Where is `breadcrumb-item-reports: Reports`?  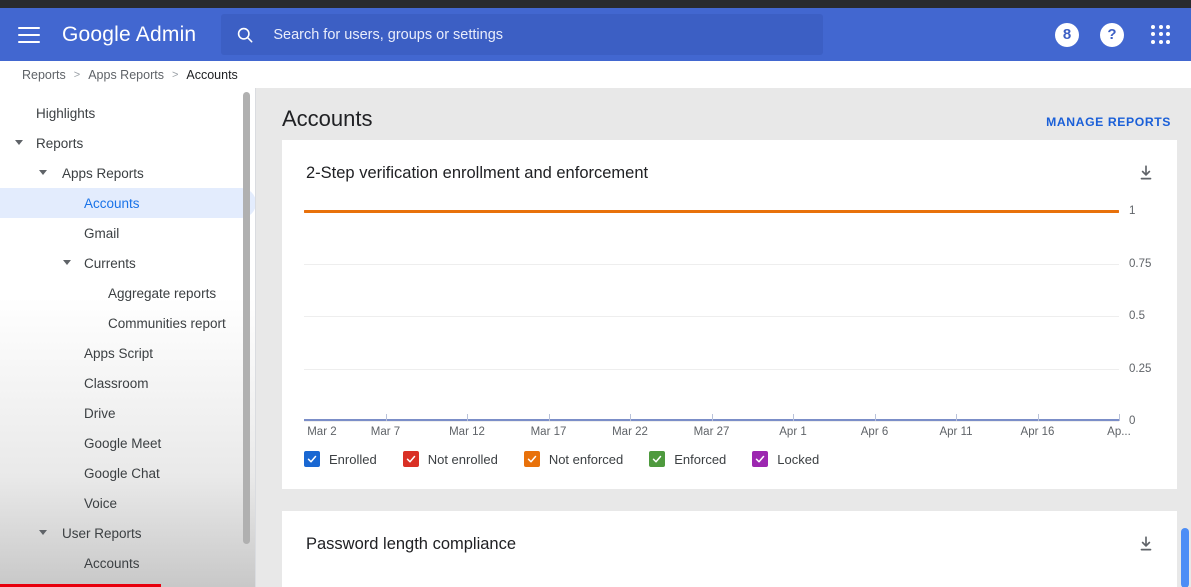
breadcrumb-item-reports: Reports is located at coordinates (44, 75).